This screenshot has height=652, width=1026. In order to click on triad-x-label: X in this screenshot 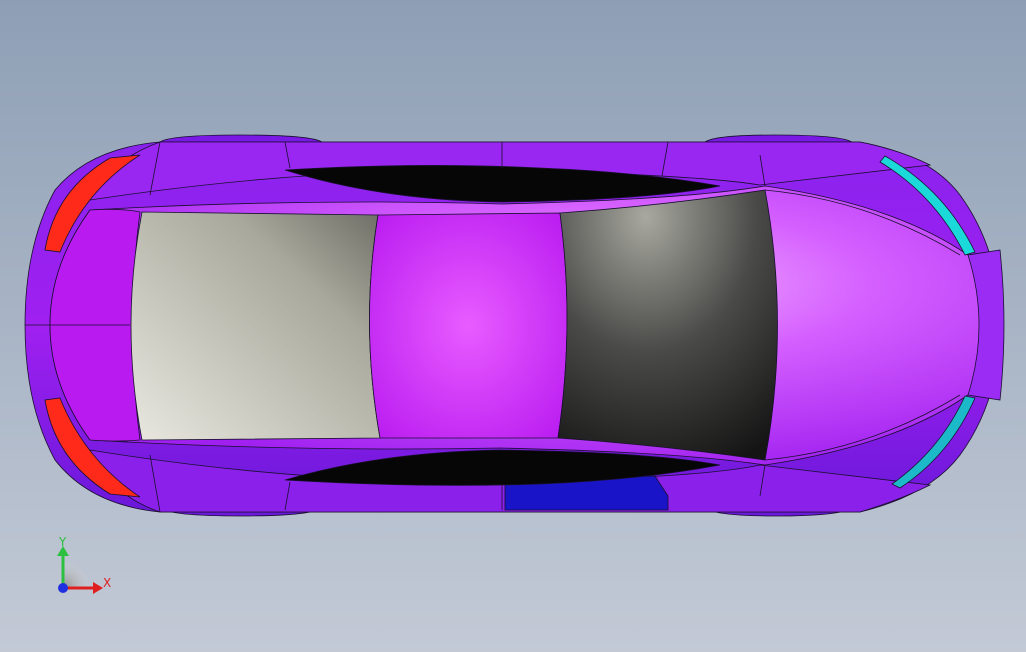, I will do `click(107, 583)`.